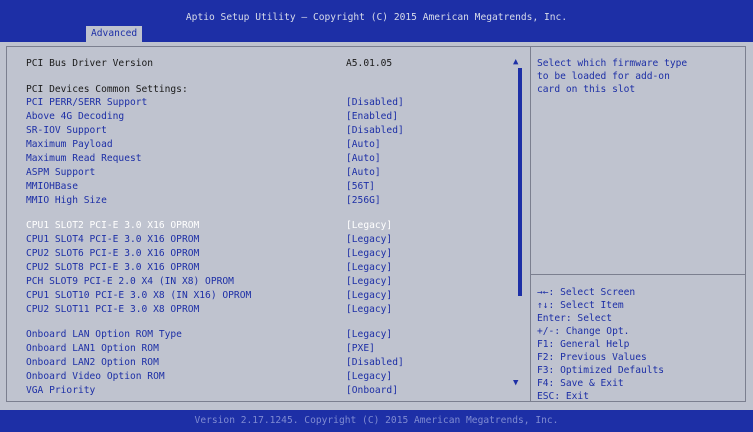 The height and width of the screenshot is (432, 753). I want to click on key-select-screen: →←: Select Screen, so click(586, 292).